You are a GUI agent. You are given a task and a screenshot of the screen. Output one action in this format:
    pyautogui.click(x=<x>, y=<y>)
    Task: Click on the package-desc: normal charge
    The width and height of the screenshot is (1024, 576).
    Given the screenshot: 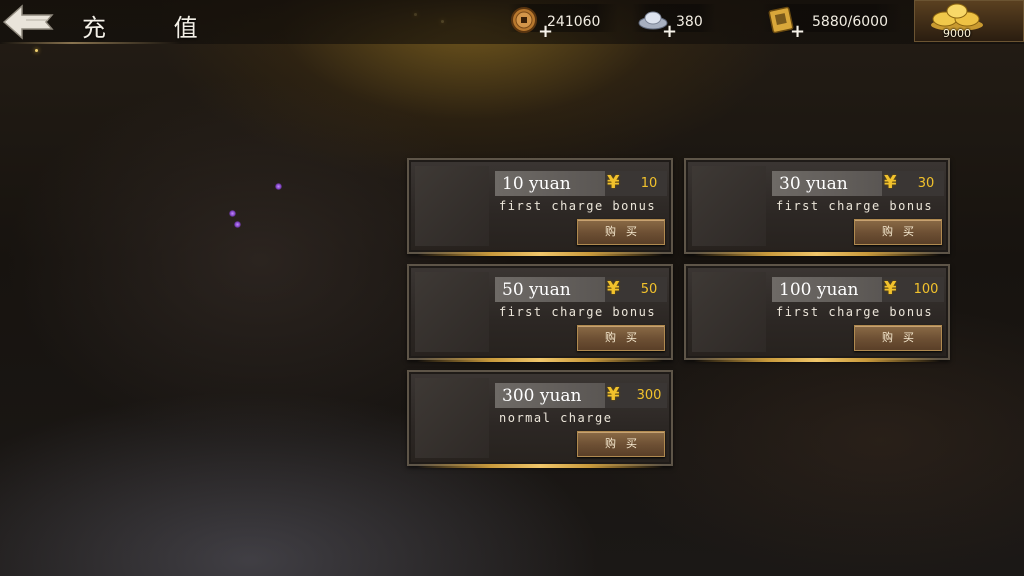 What is the action you would take?
    pyautogui.click(x=556, y=418)
    